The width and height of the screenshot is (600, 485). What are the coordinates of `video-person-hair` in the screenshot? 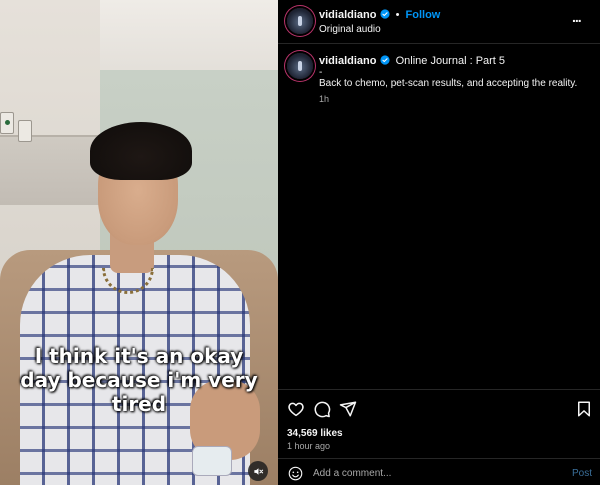 It's located at (141, 151).